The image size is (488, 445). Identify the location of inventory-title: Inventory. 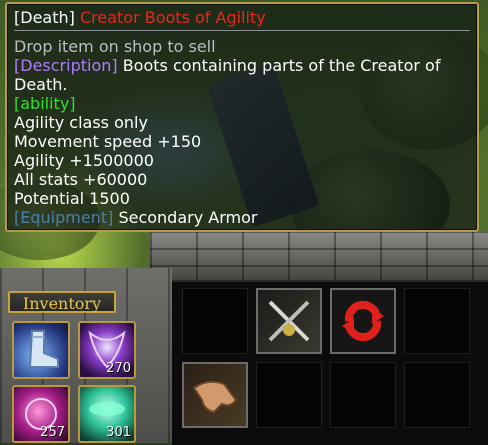
(62, 302).